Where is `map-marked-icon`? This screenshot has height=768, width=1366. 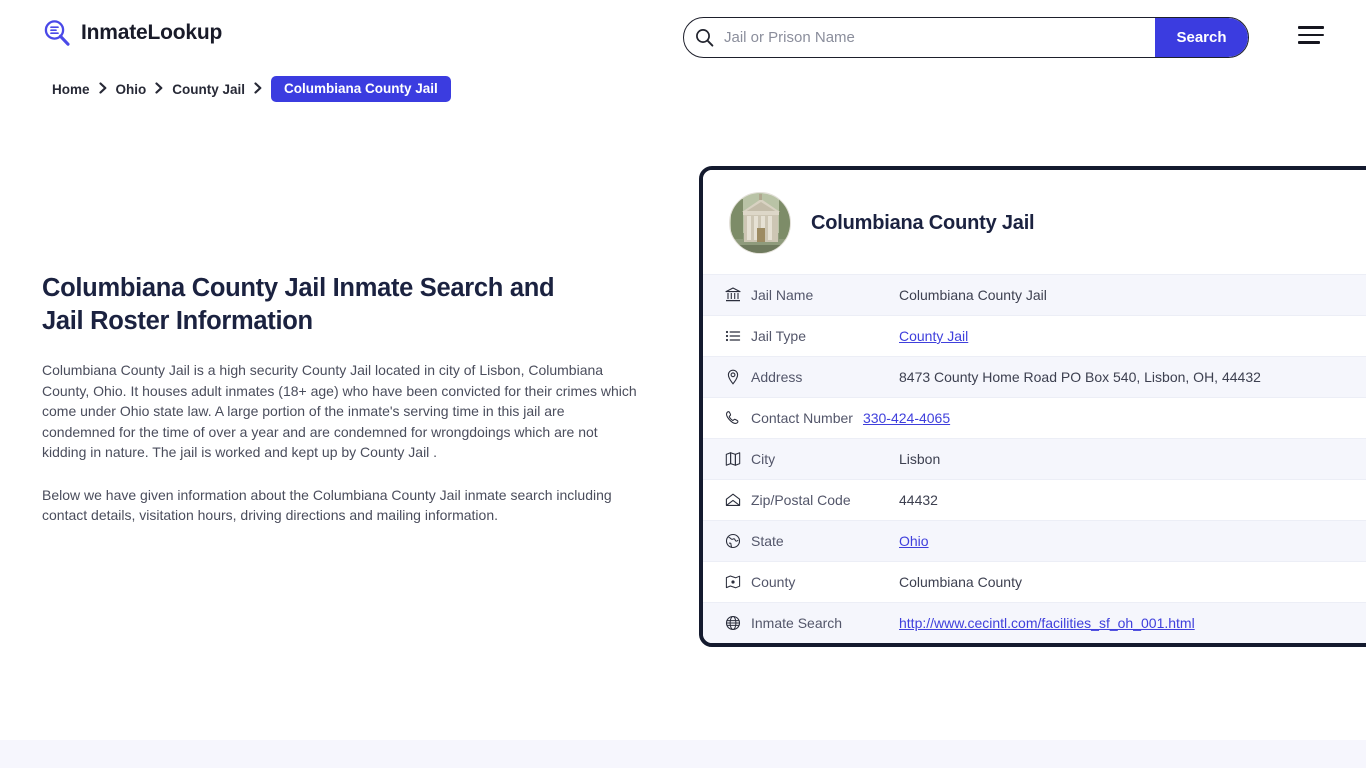
map-marked-icon is located at coordinates (738, 582).